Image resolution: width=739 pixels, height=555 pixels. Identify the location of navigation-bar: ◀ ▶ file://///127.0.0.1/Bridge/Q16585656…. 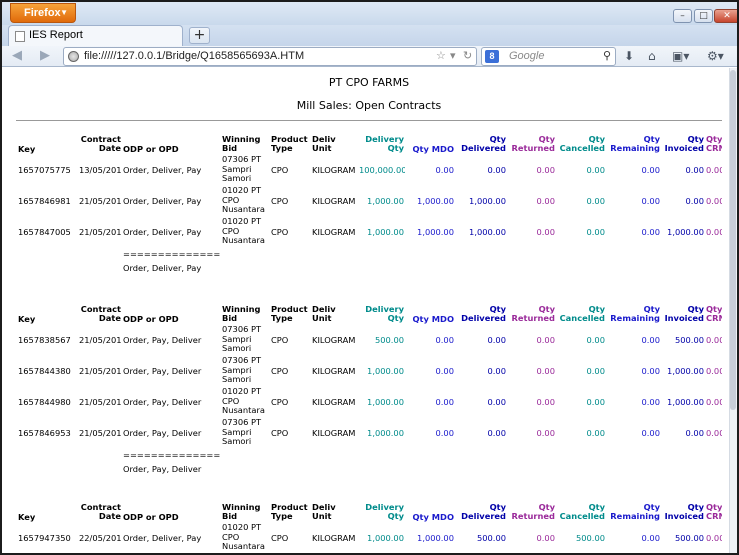
(369, 56).